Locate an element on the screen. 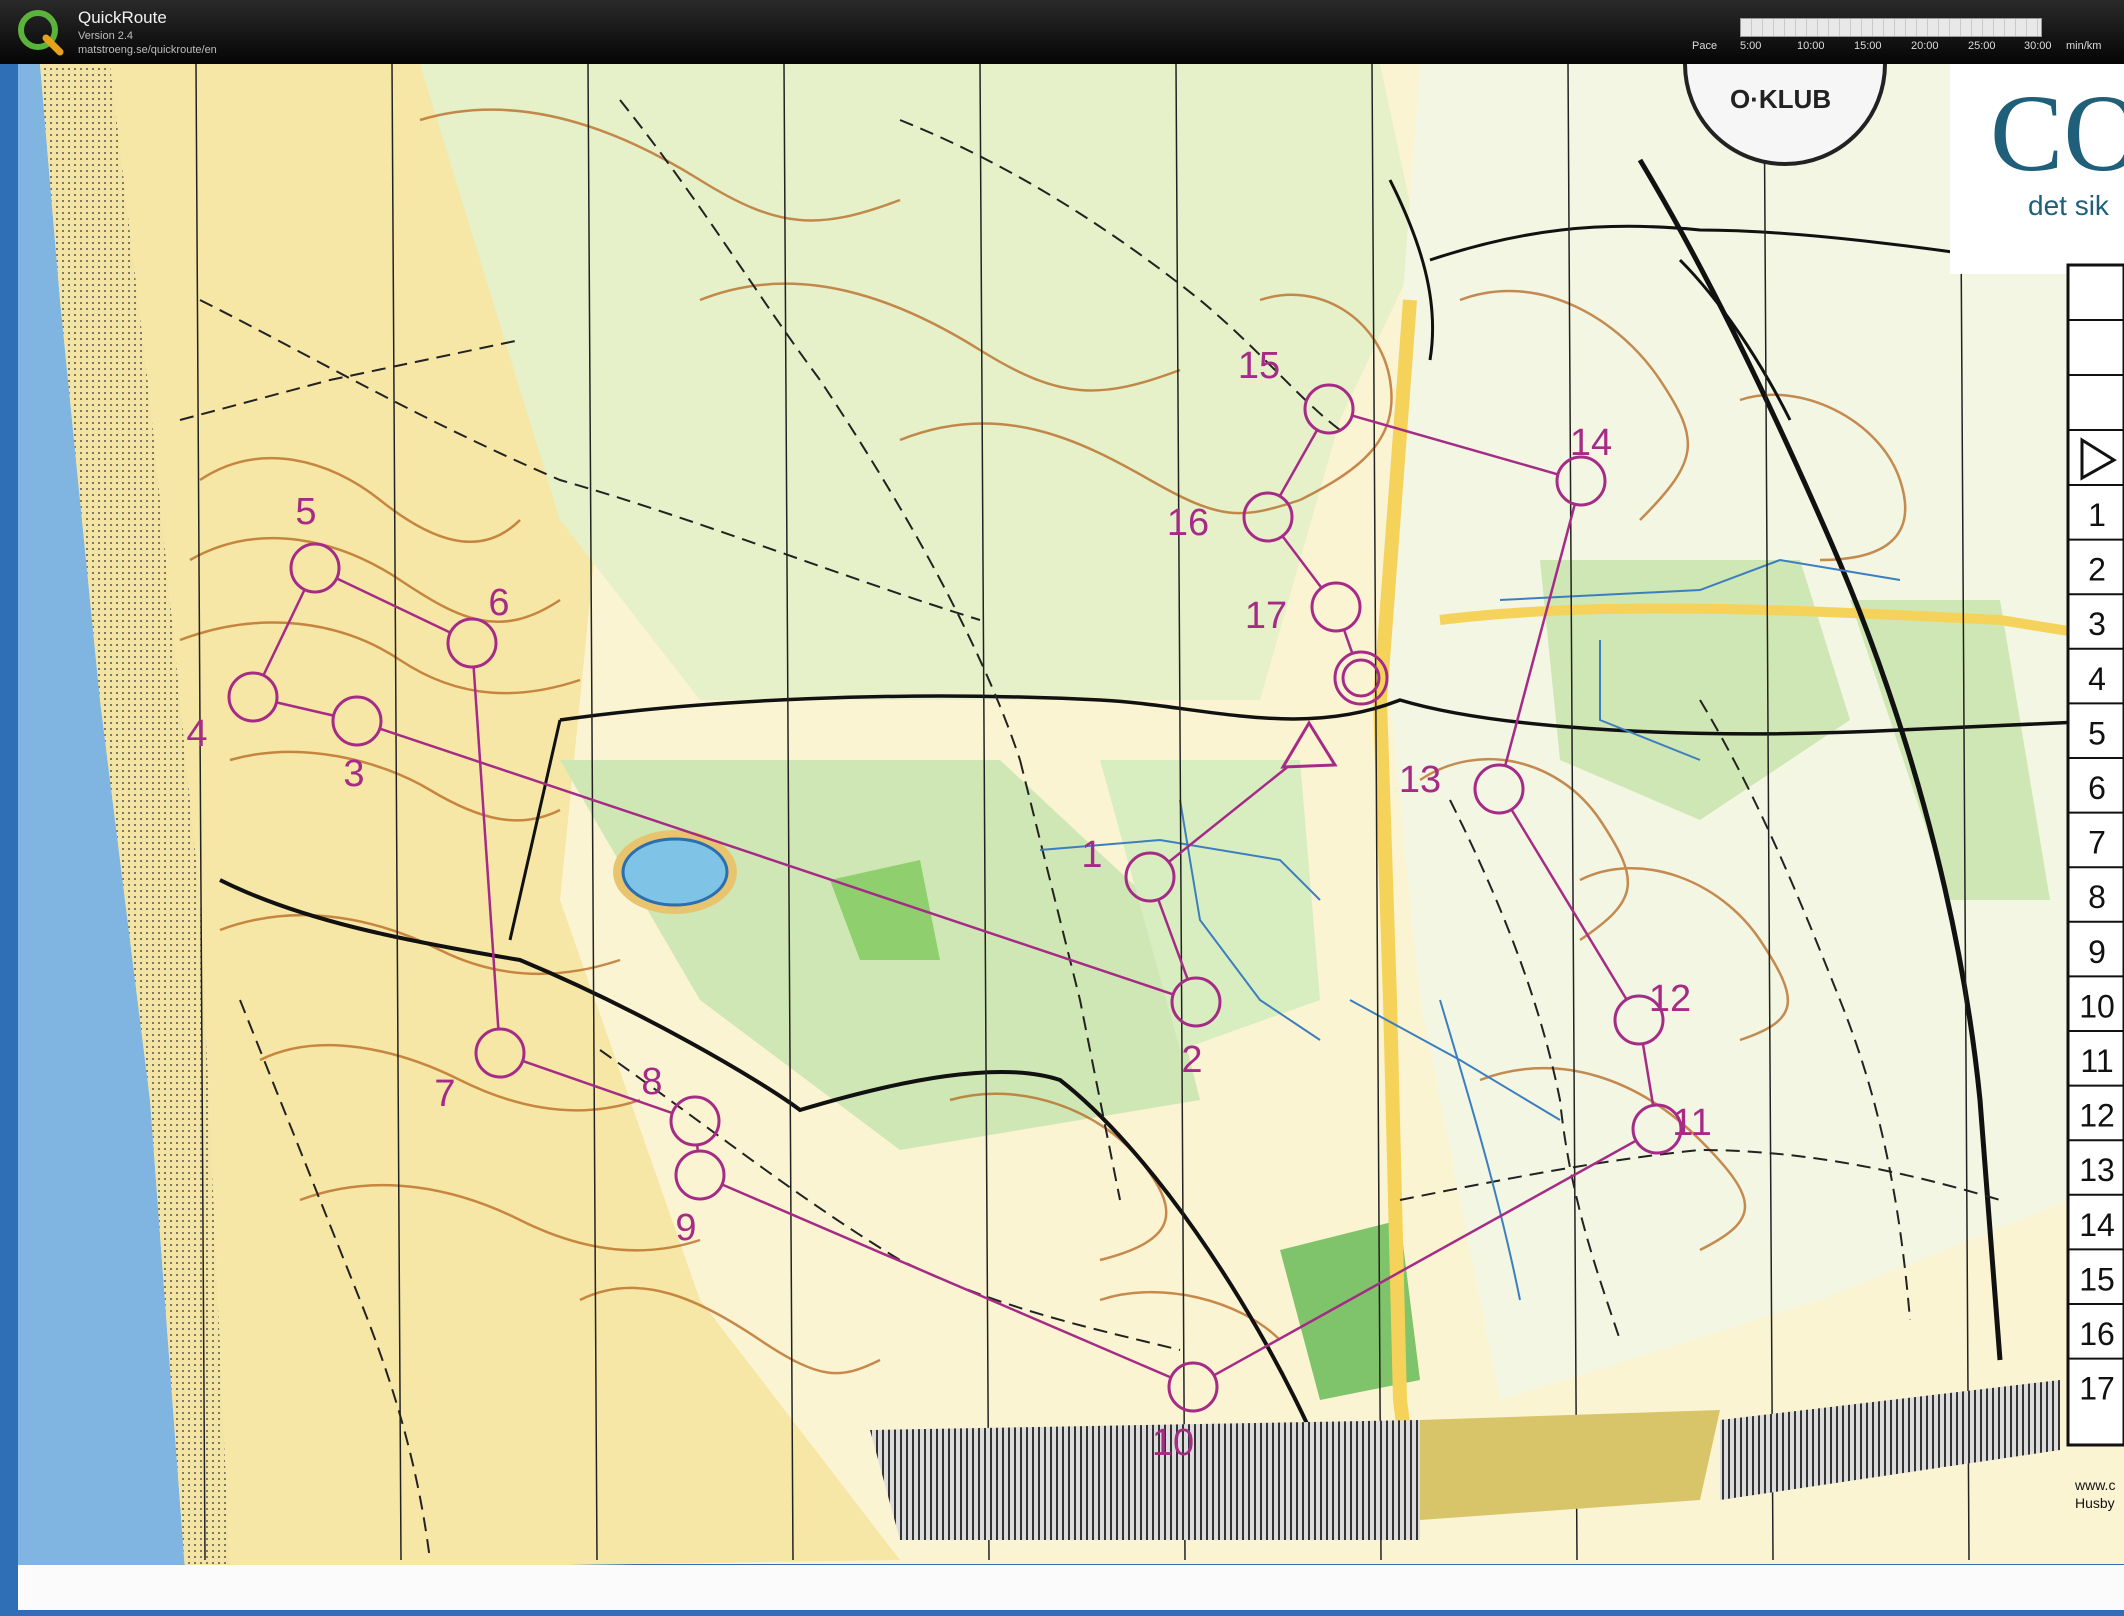 This screenshot has width=2124, height=1616. footer-fragment: www.c is located at coordinates (2094, 1485).